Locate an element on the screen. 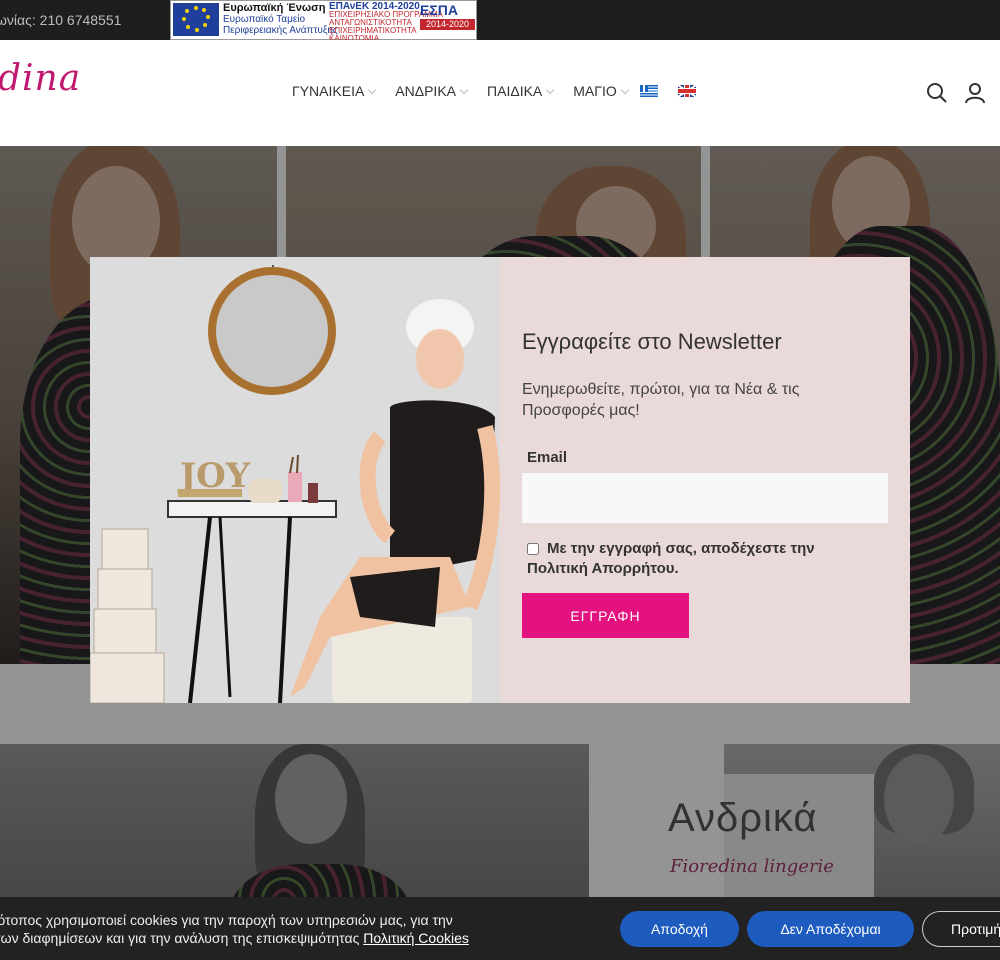  nav-item-kids: ΠΑΙΔΙΚΑ is located at coordinates (521, 91).